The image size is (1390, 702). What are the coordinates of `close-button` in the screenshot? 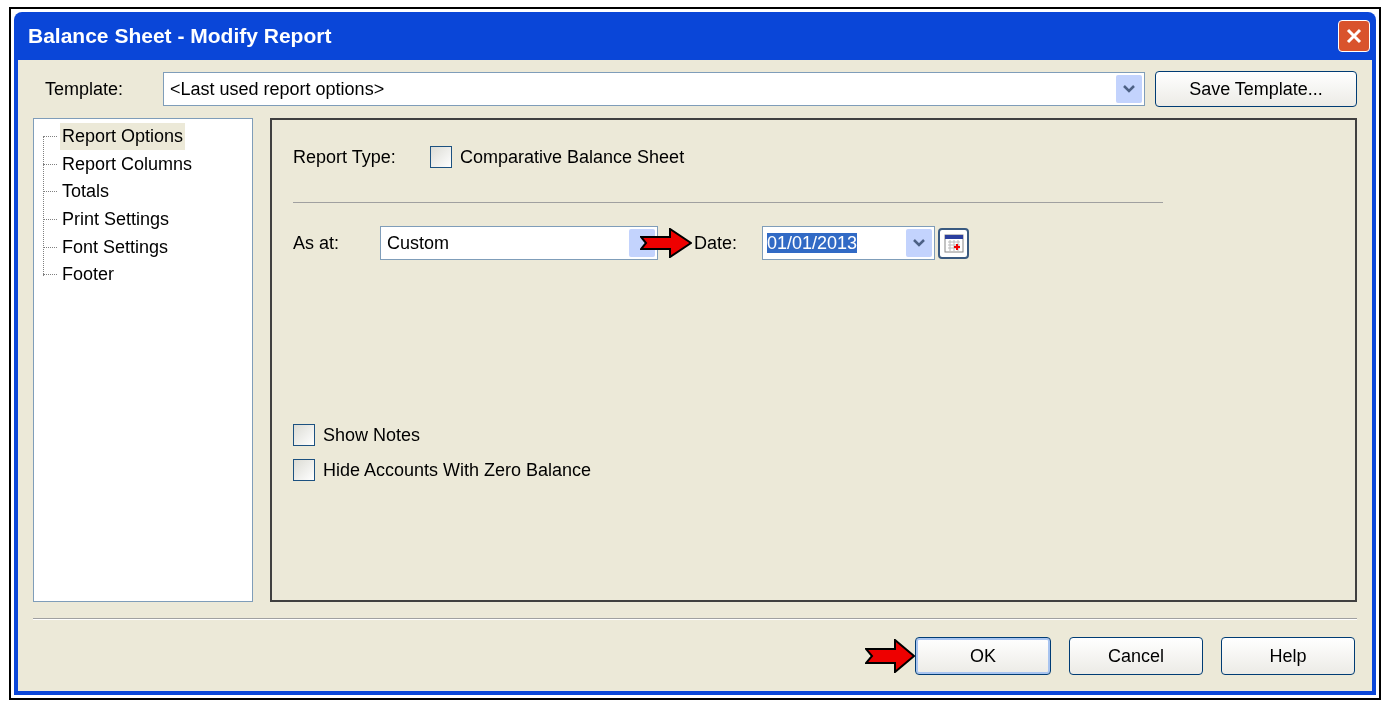 It's located at (1354, 36).